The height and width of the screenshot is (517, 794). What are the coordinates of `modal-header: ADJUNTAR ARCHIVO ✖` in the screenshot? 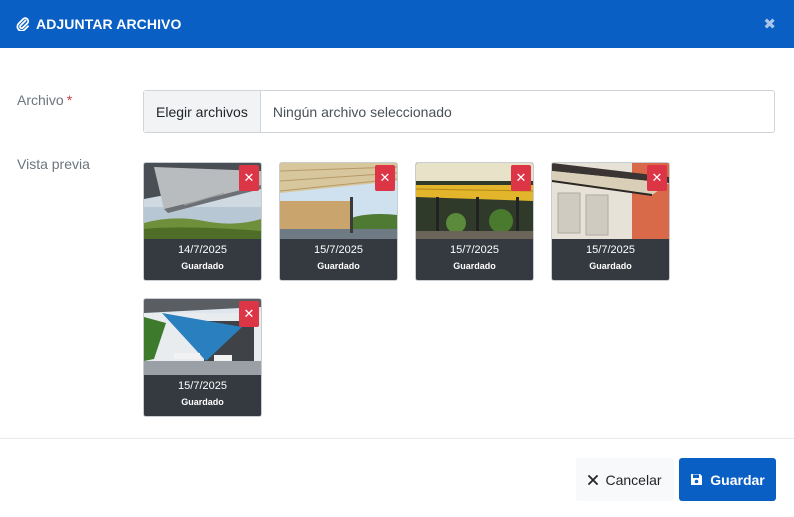 It's located at (397, 24).